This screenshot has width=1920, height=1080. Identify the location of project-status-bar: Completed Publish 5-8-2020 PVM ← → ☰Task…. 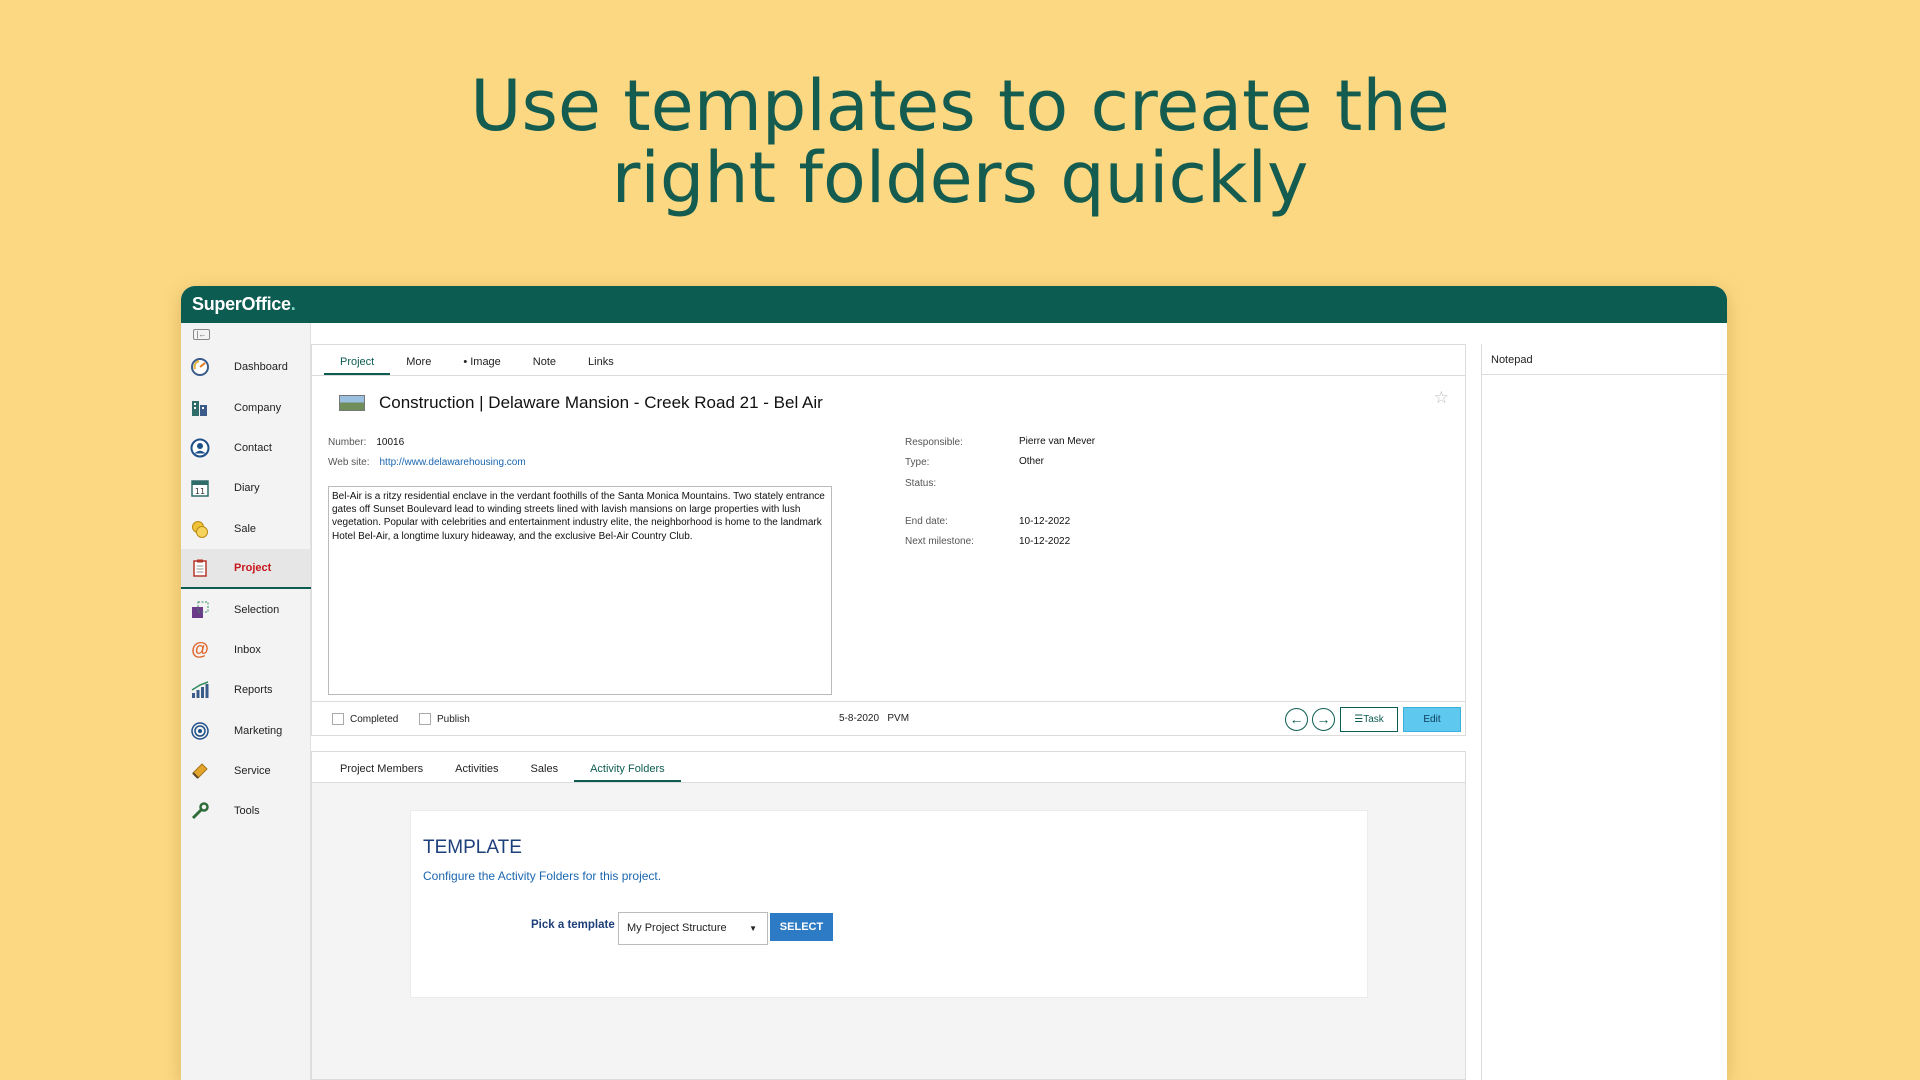
(888, 718).